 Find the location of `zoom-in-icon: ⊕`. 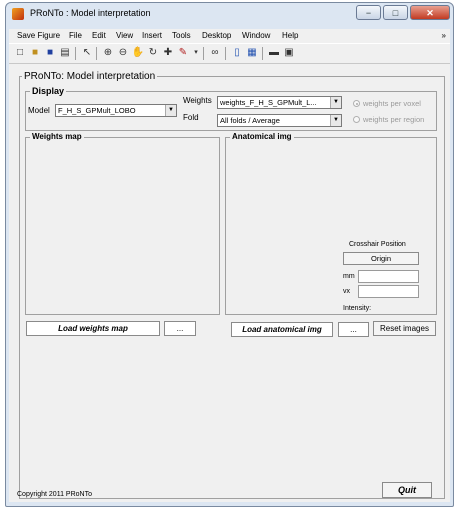

zoom-in-icon: ⊕ is located at coordinates (108, 53).